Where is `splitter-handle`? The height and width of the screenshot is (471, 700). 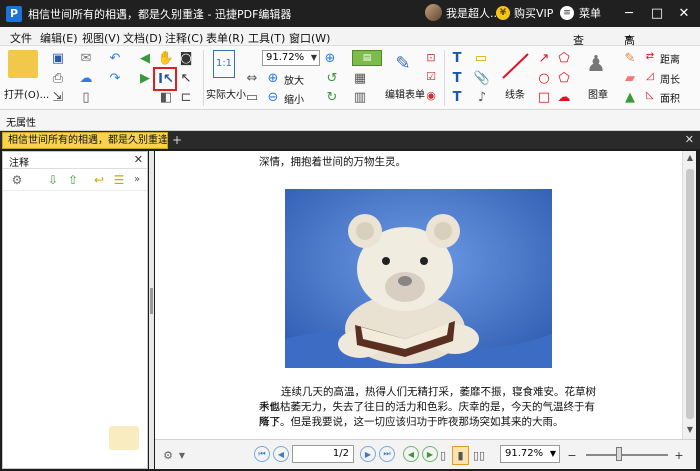 splitter-handle is located at coordinates (151, 301).